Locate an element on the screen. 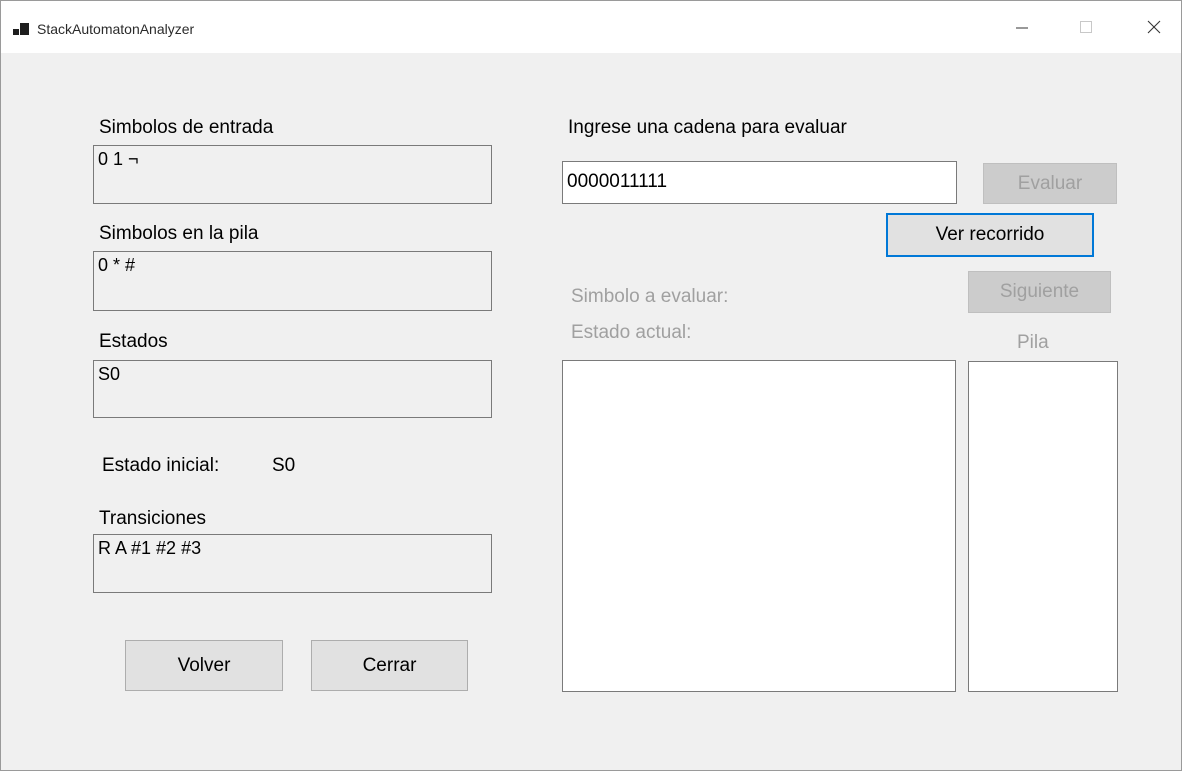 The height and width of the screenshot is (771, 1182). transitions-field: R A #1 #2 #3 is located at coordinates (292, 563).